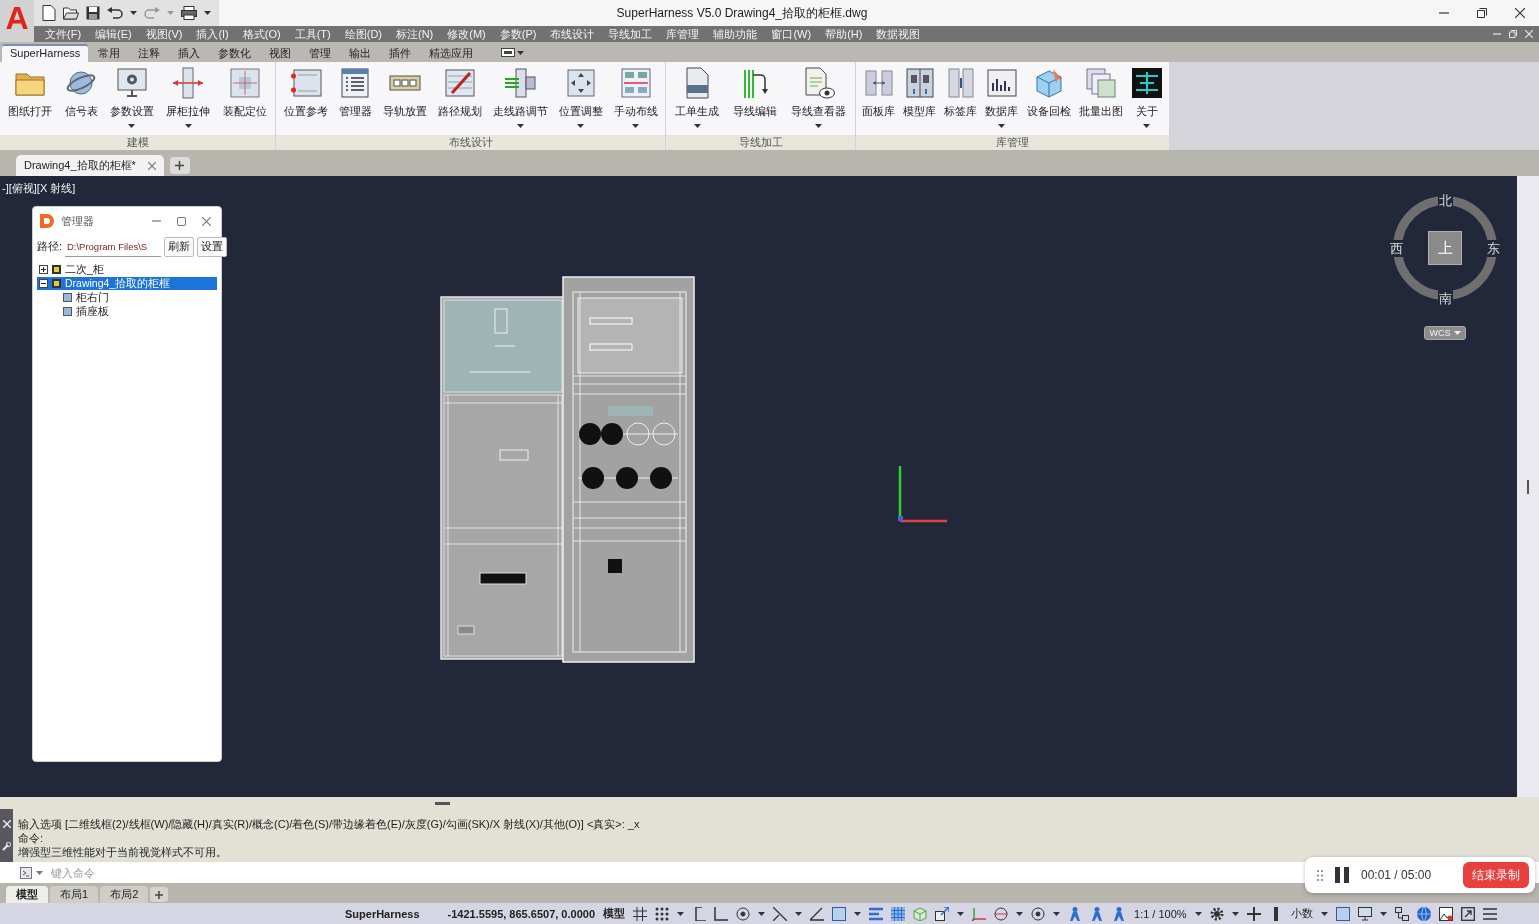 The width and height of the screenshot is (1539, 924). What do you see at coordinates (572, 34) in the screenshot?
I see `menu-item: 布线设计` at bounding box center [572, 34].